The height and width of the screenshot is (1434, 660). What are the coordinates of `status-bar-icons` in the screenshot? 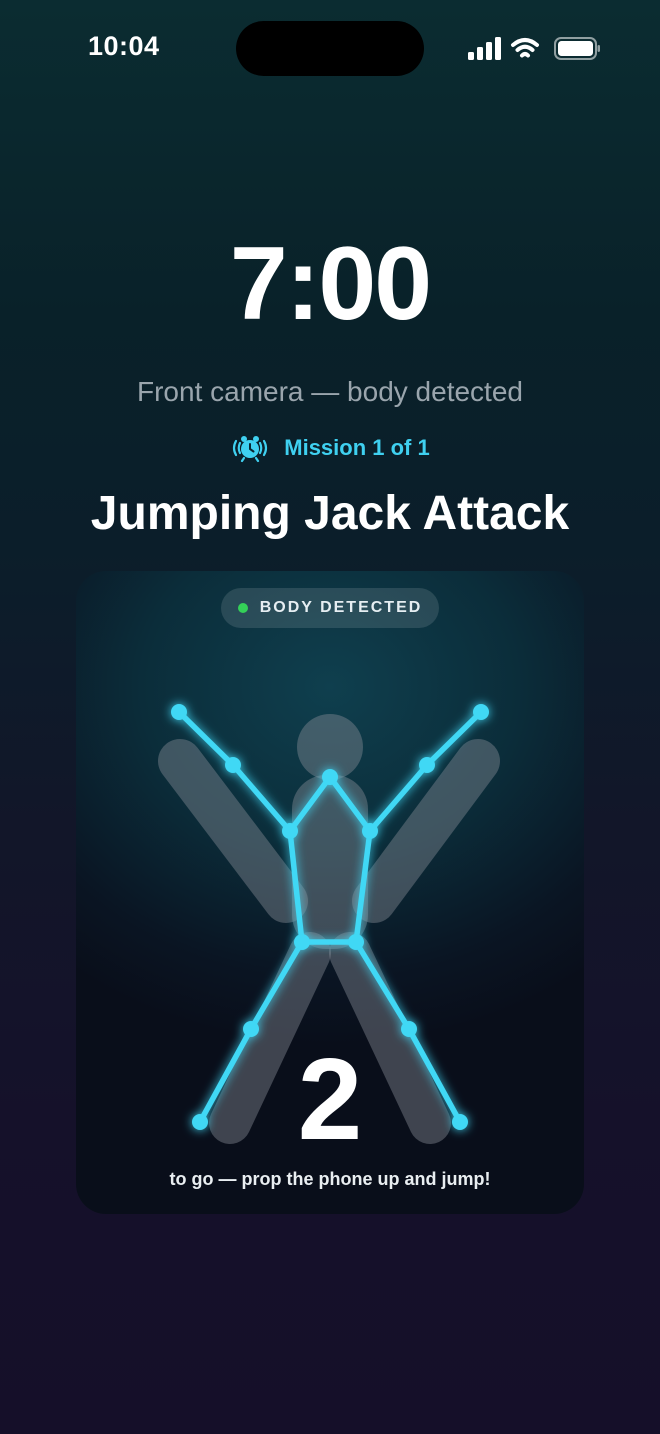 It's located at (534, 48).